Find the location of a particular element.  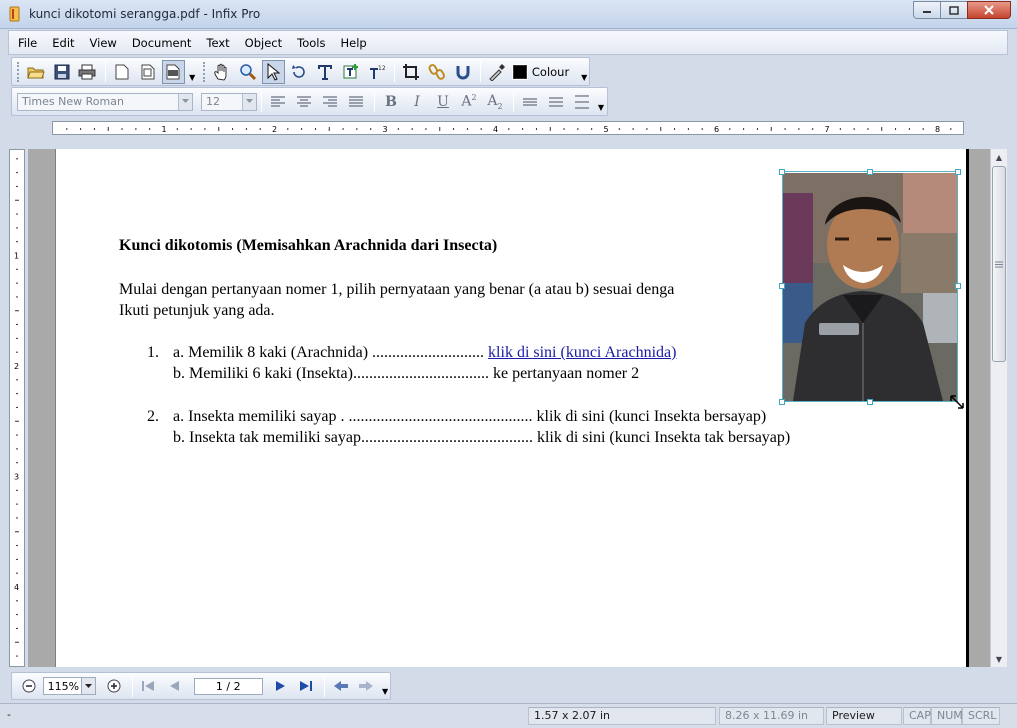

colour-dropdown-icon: ▼ is located at coordinates (584, 72).